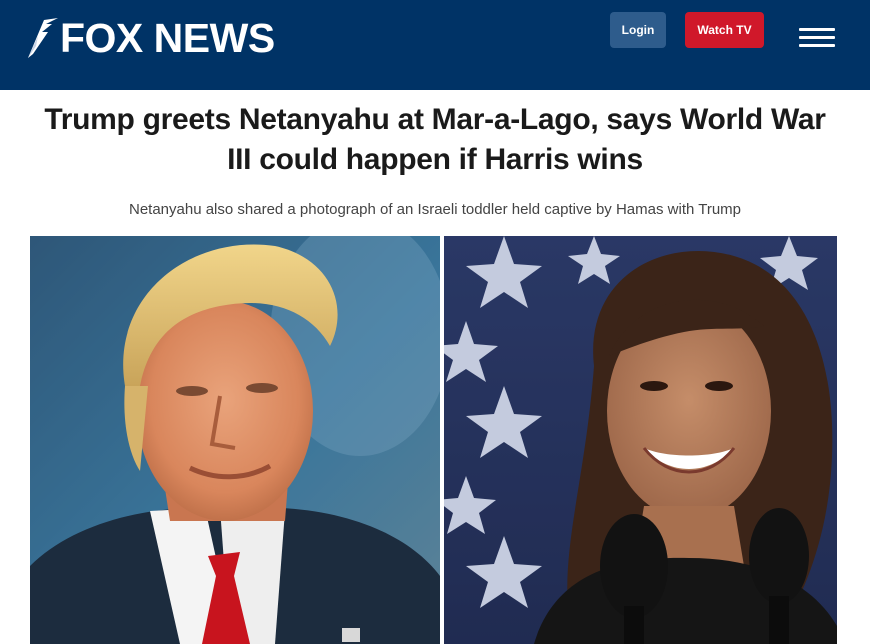 The image size is (870, 644). I want to click on login-button: Login, so click(638, 30).